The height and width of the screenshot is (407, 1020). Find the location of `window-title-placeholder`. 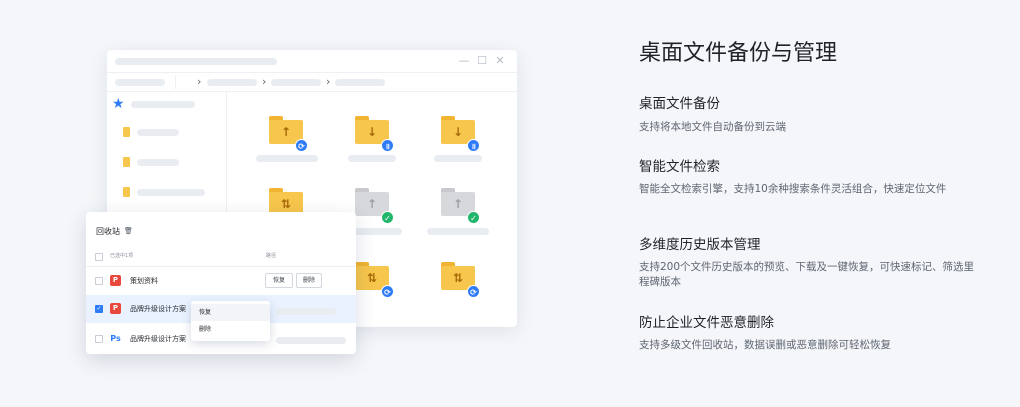

window-title-placeholder is located at coordinates (196, 61).